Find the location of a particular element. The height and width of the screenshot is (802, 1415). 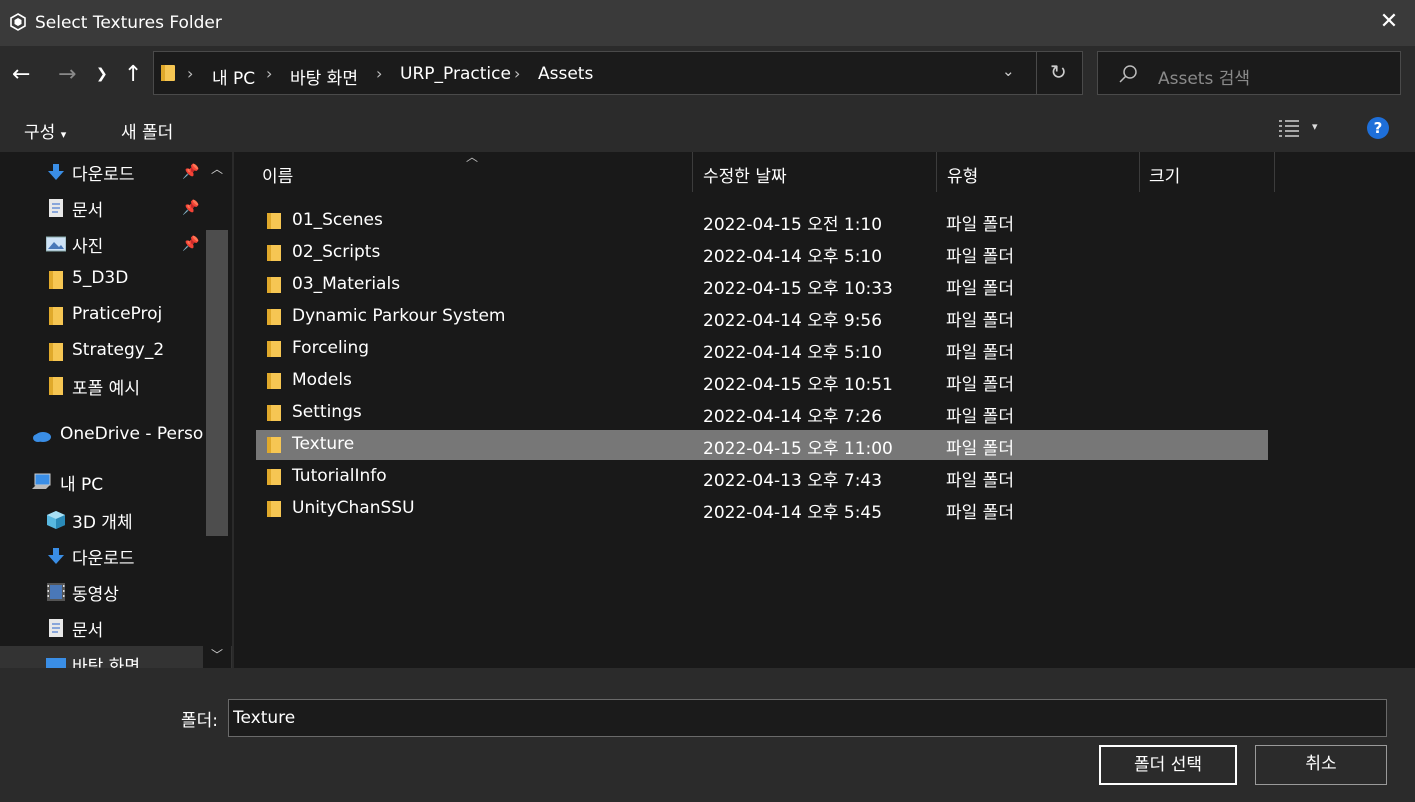

file-row: 03_Materials 2022-04-15 오후 10:33 파일 폴더 is located at coordinates (762, 285).